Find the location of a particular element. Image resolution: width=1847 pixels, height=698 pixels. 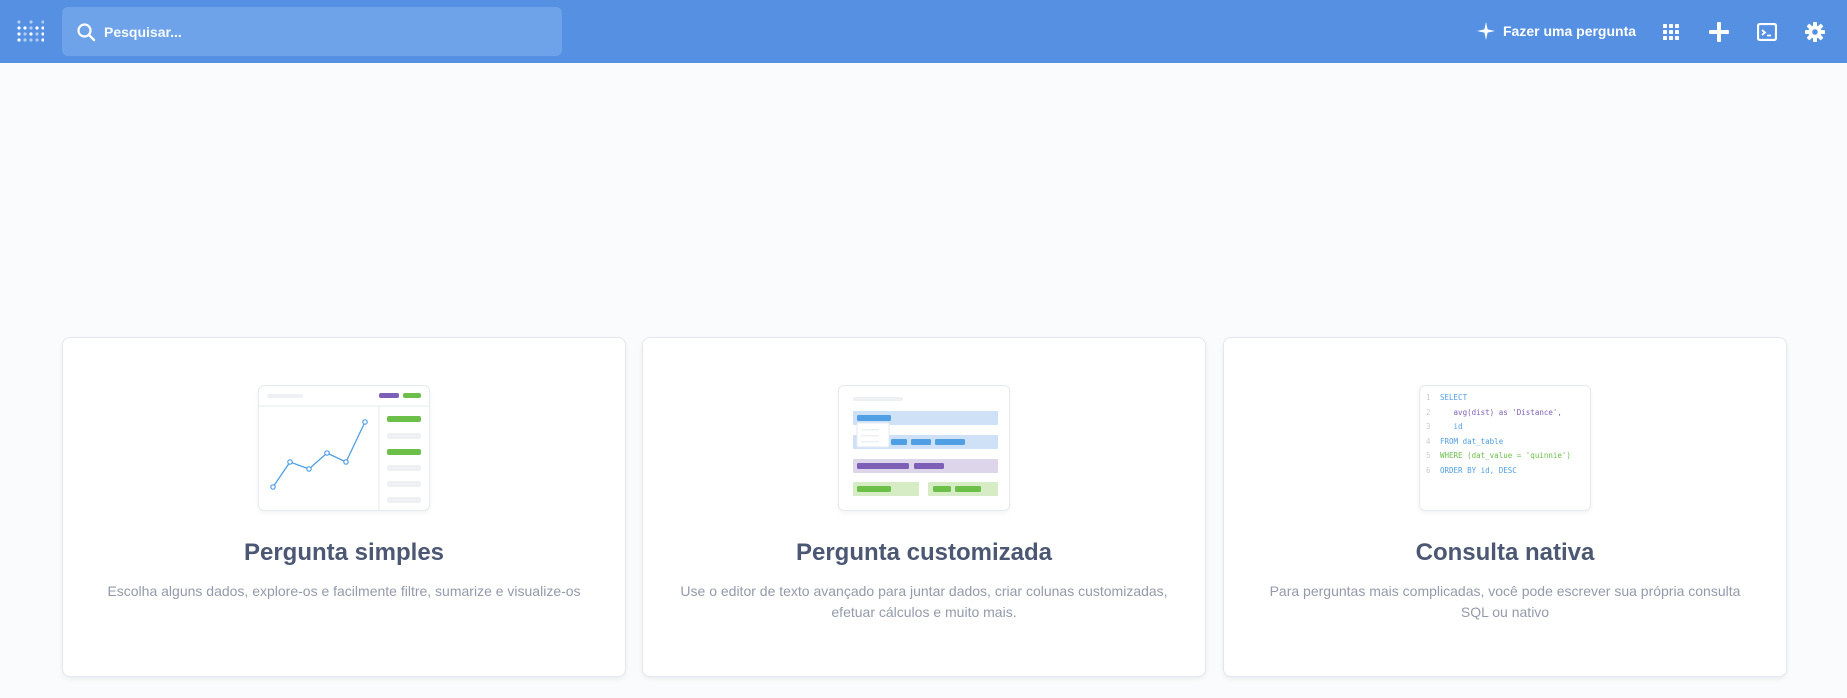

settings-button is located at coordinates (1815, 32).